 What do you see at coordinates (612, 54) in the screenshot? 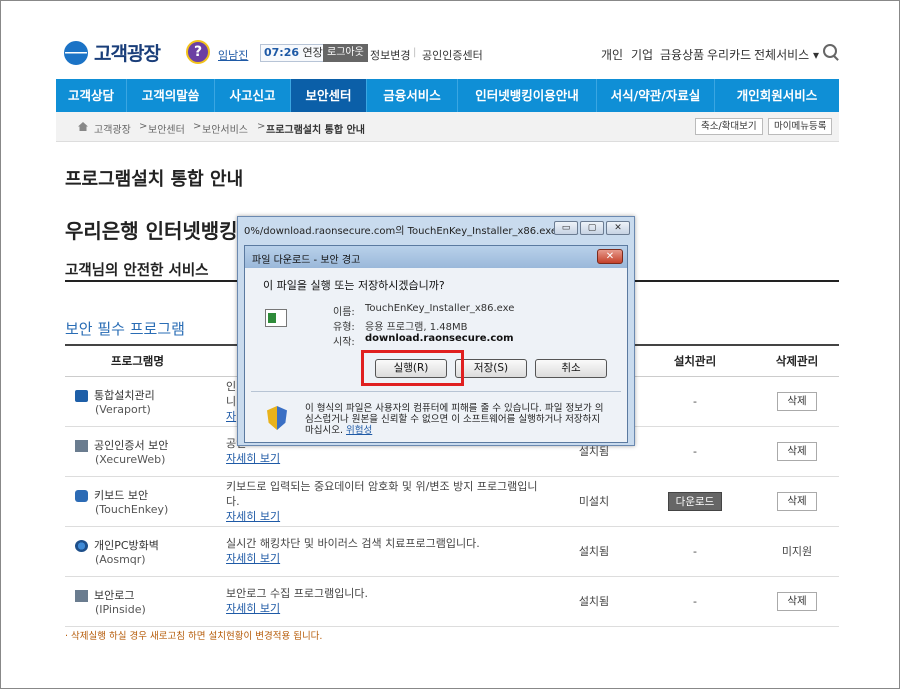
I see `util-personal: 개인` at bounding box center [612, 54].